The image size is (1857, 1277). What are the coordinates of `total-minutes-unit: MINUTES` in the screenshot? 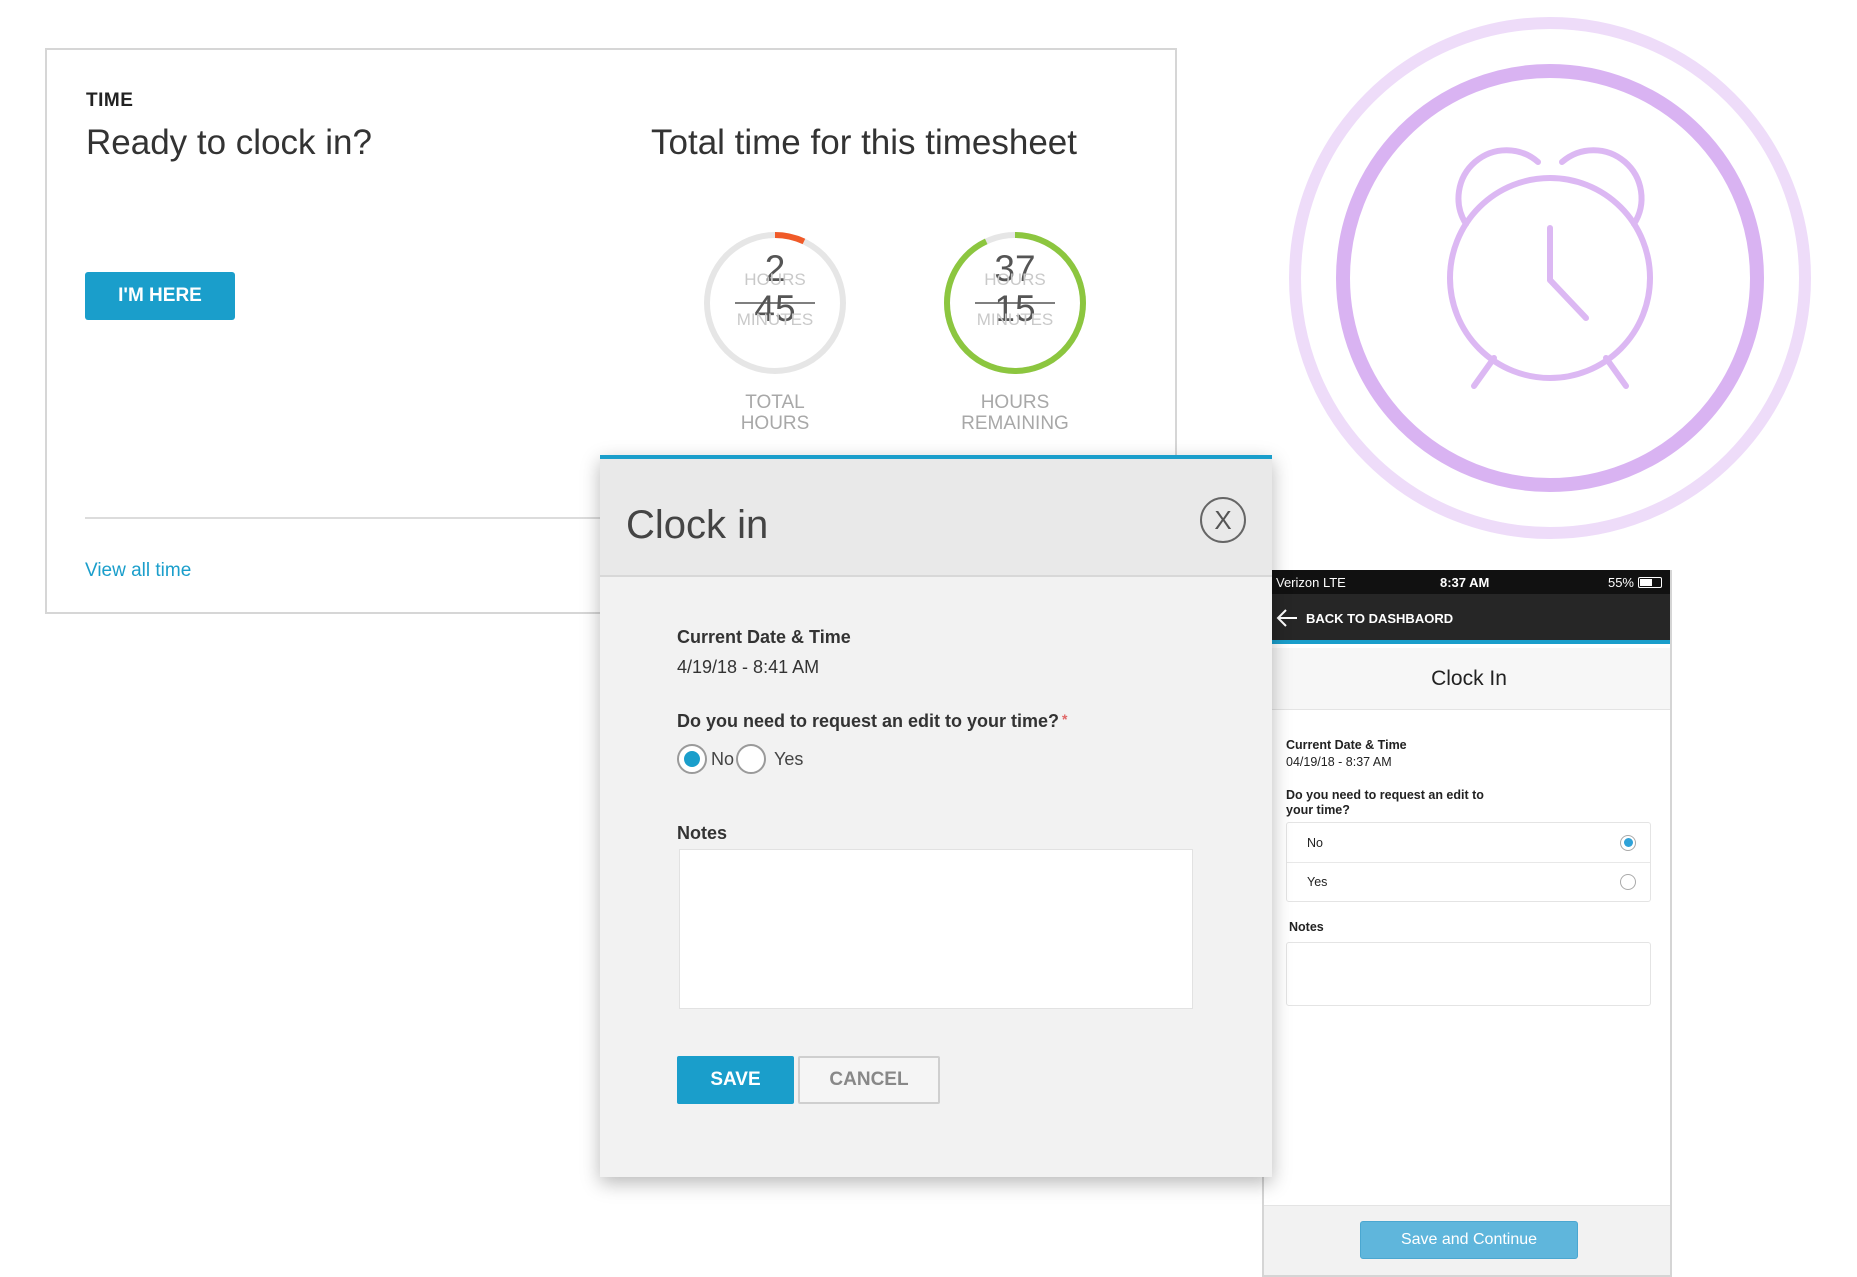 It's located at (775, 319).